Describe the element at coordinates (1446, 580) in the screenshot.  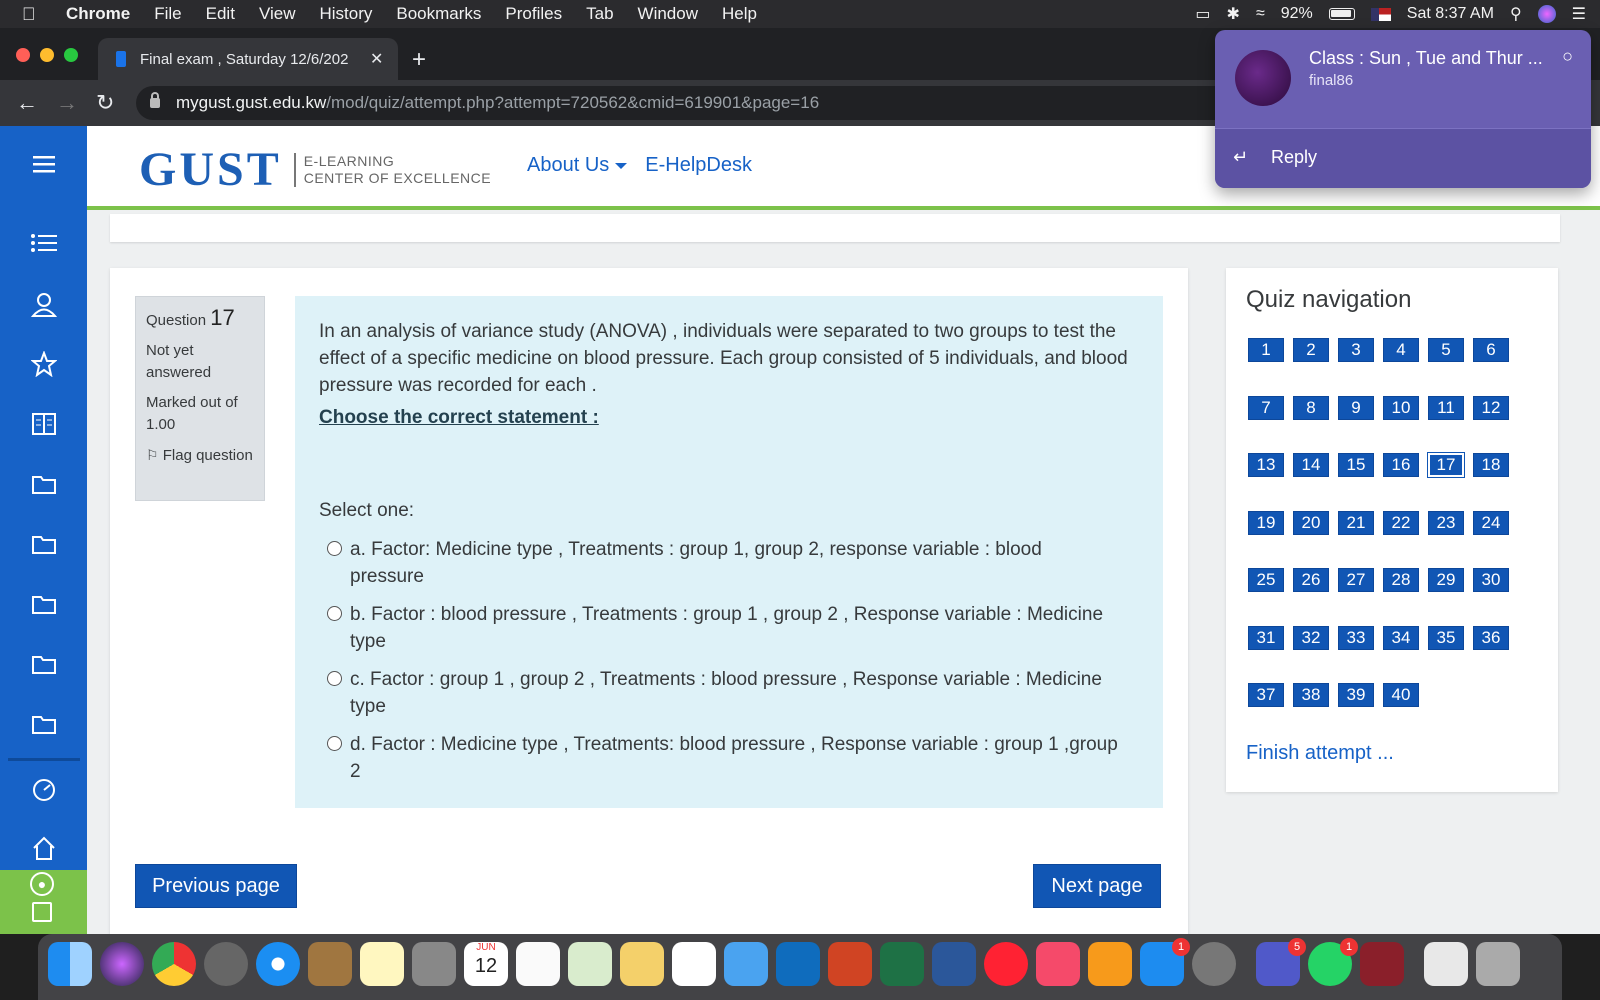
I see `quiz-nav-button: 29` at that location.